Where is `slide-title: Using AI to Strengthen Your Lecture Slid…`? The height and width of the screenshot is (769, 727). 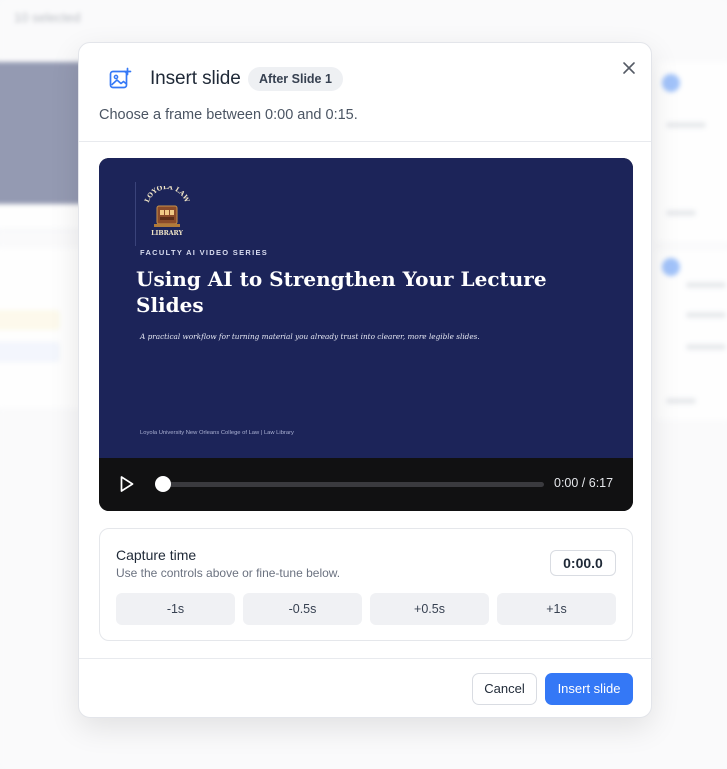
slide-title: Using AI to Strengthen Your Lecture Slid… is located at coordinates (341, 292).